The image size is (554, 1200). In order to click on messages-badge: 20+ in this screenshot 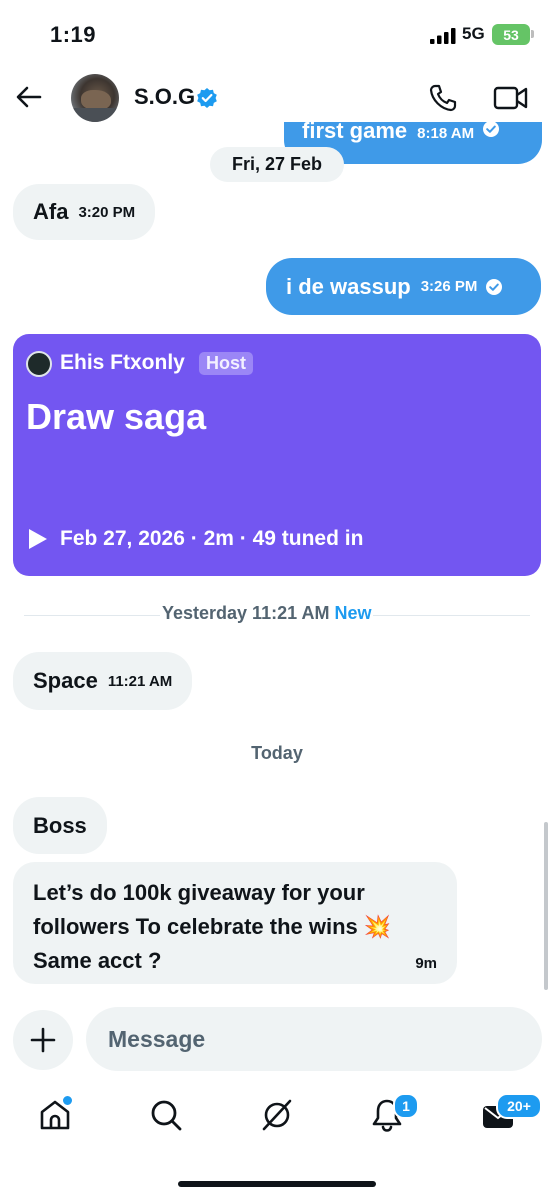, I will do `click(519, 1106)`.